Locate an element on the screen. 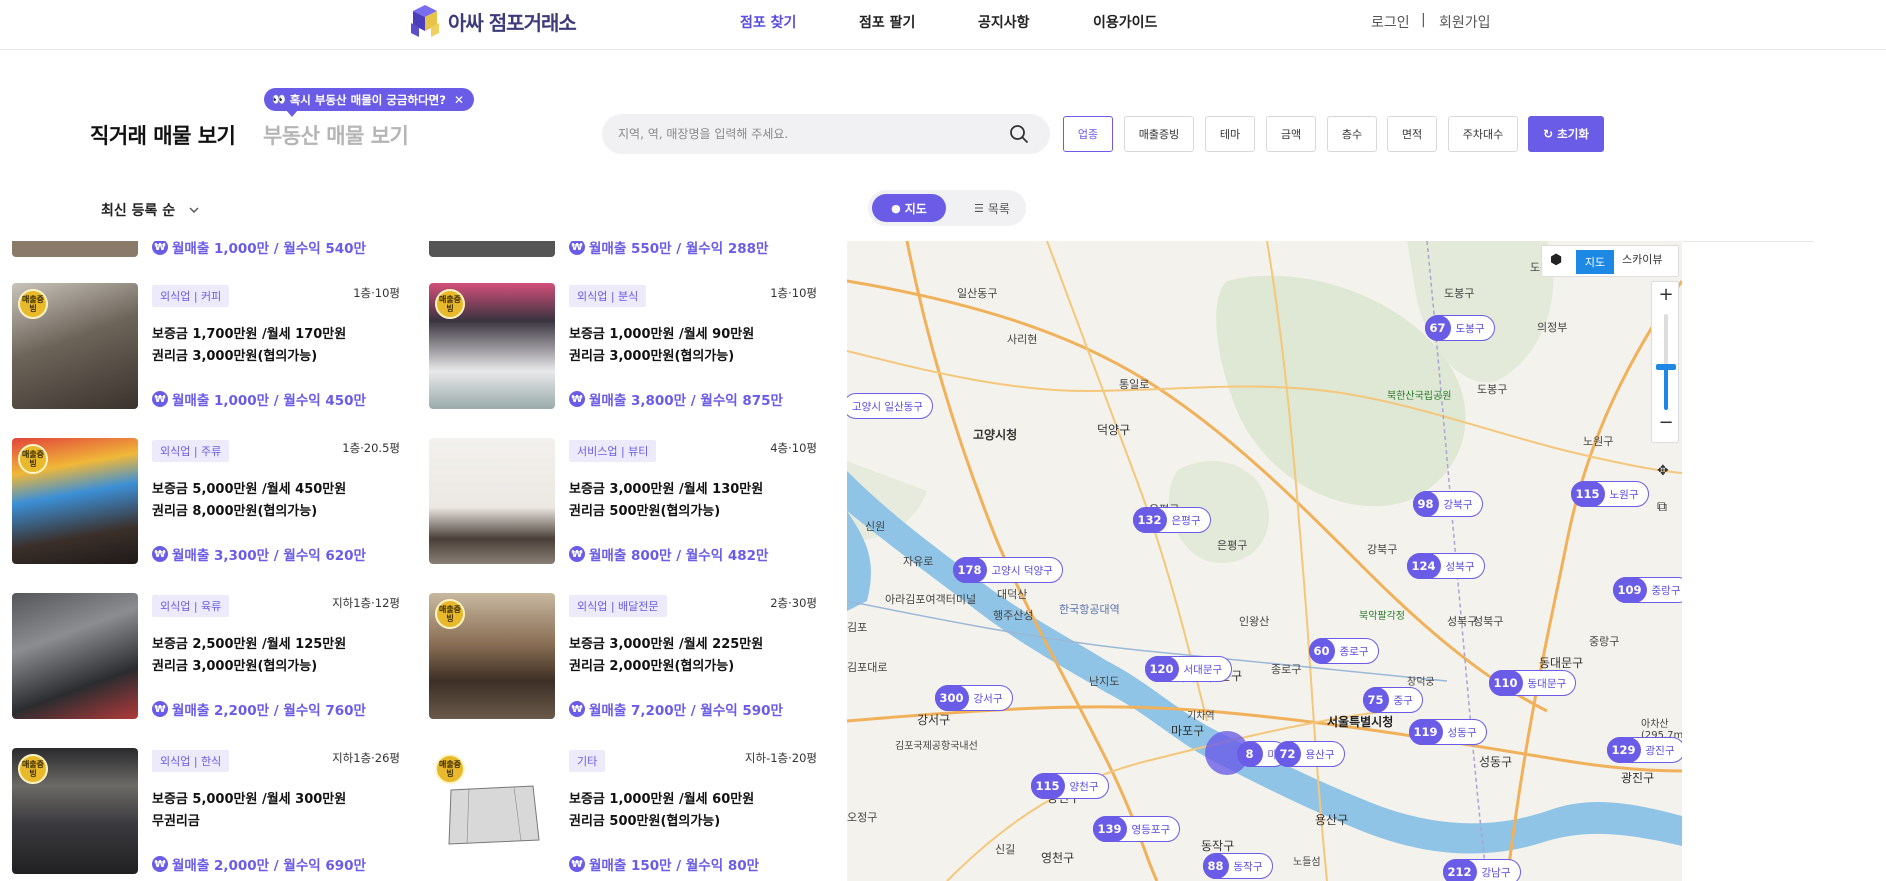 This screenshot has height=881, width=1886. cluster-name: 영등포구 is located at coordinates (1151, 829).